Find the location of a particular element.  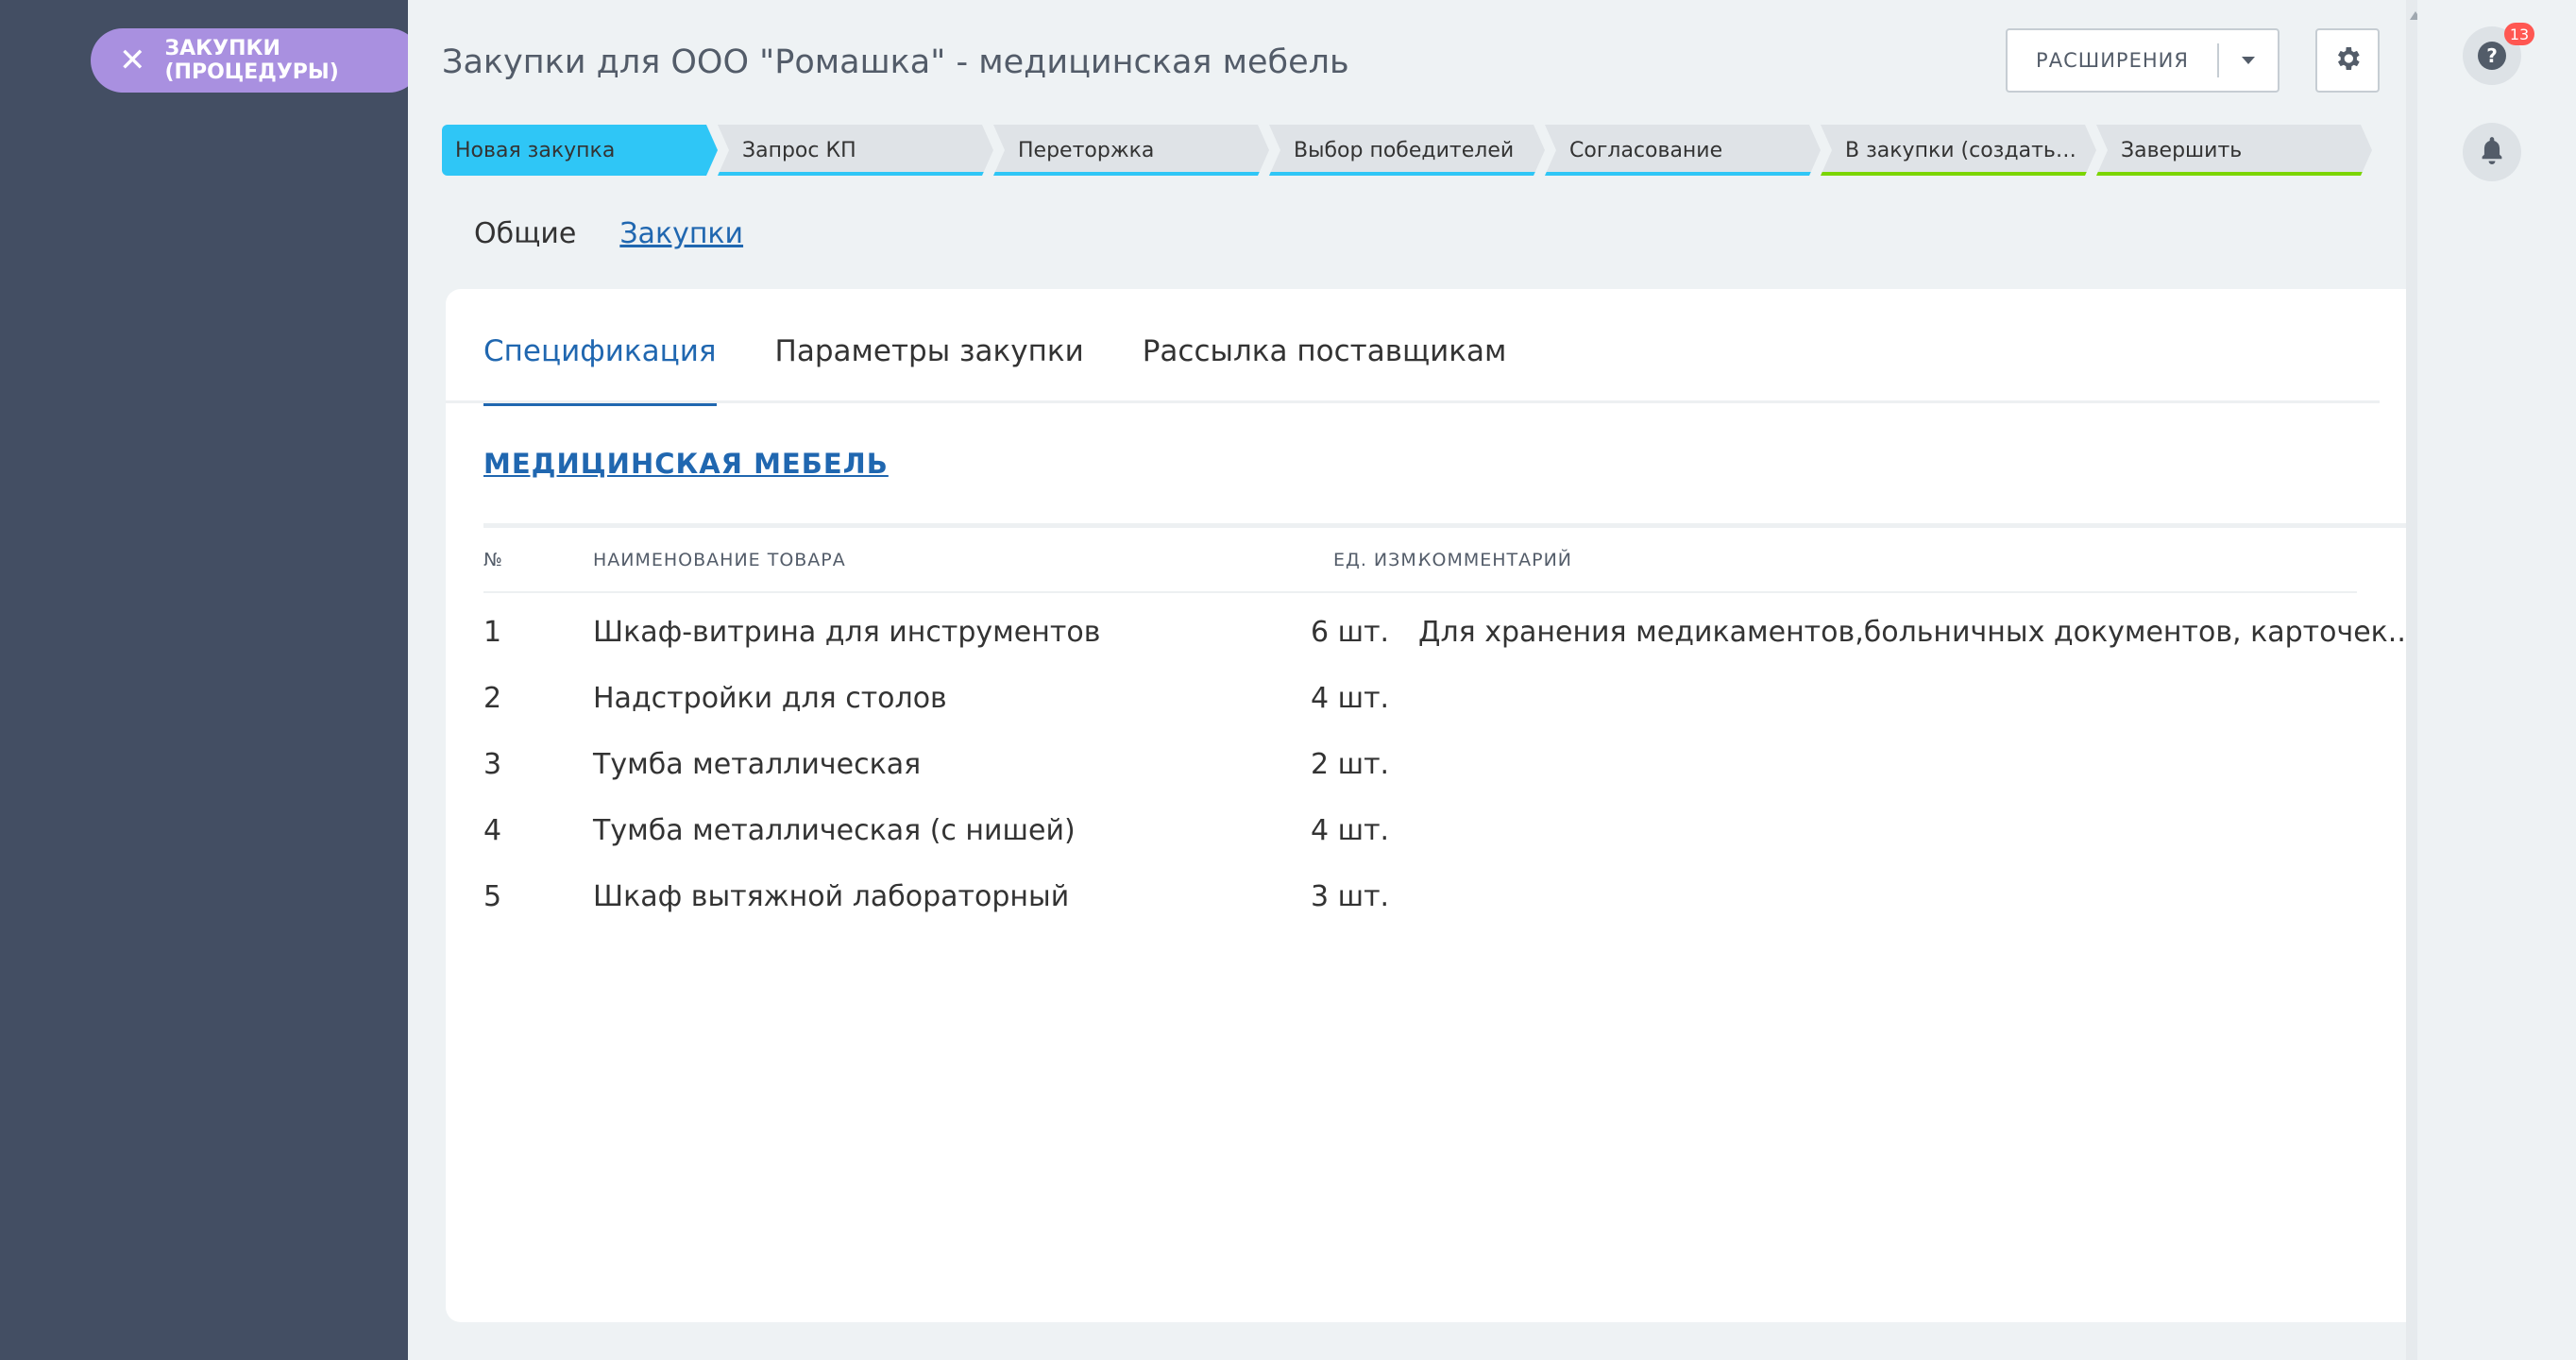

item-quantity: 6 шт. is located at coordinates (1350, 632).